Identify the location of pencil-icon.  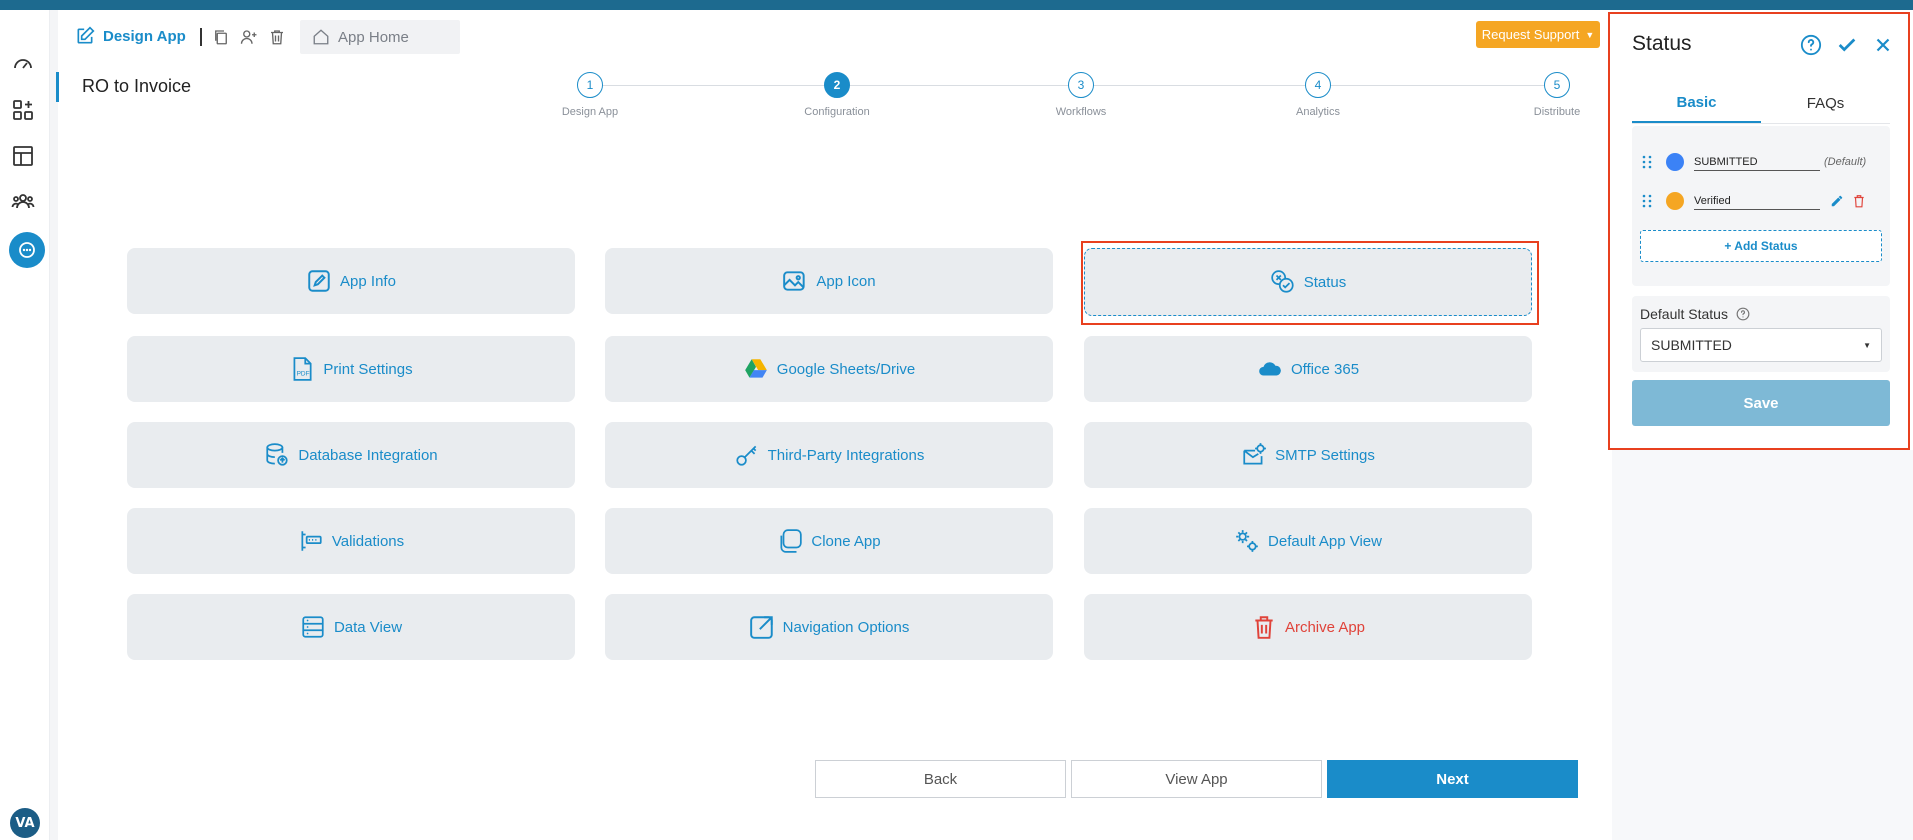
(1837, 201).